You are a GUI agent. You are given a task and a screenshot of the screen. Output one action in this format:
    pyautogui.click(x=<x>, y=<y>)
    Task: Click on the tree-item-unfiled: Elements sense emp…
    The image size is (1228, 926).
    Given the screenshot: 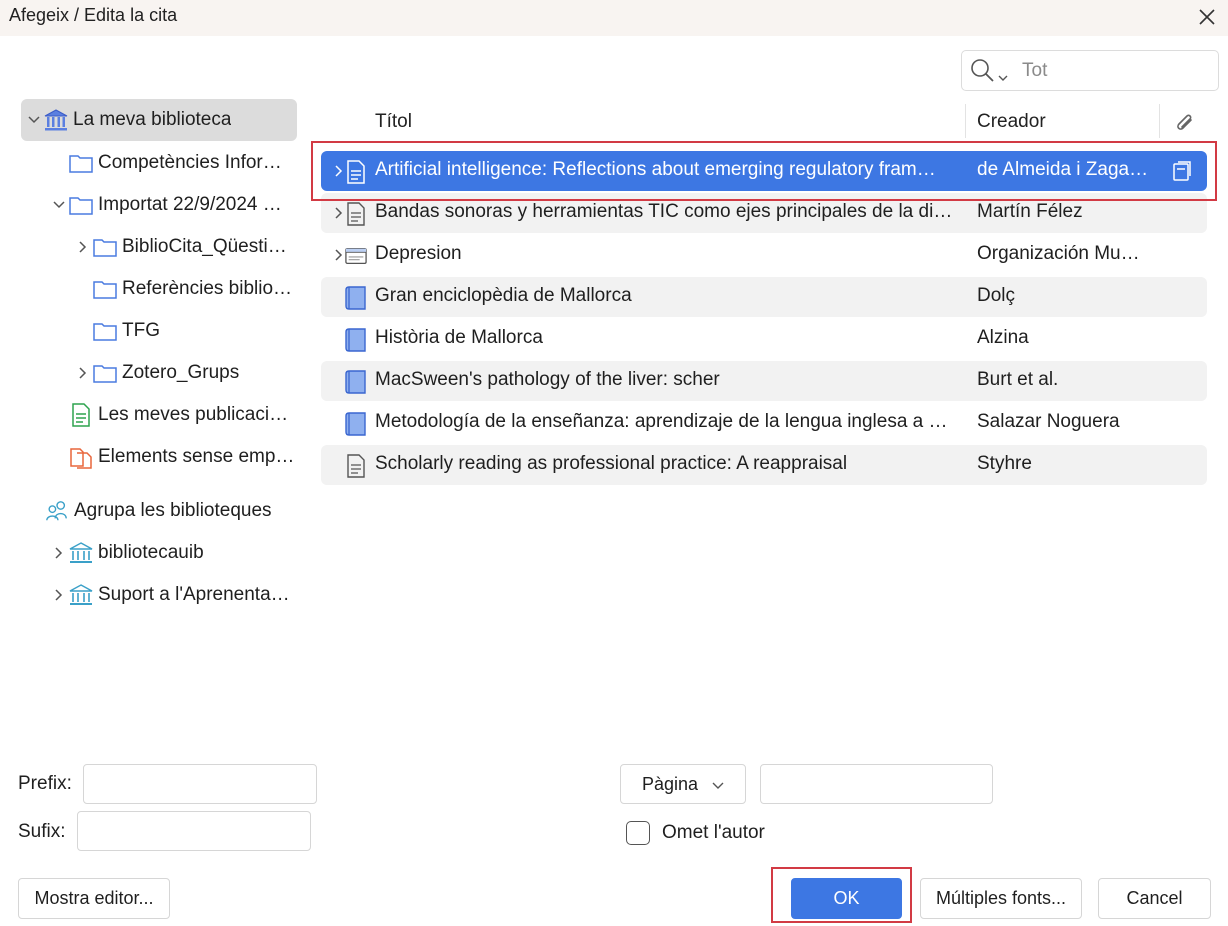 What is the action you would take?
    pyautogui.click(x=183, y=457)
    